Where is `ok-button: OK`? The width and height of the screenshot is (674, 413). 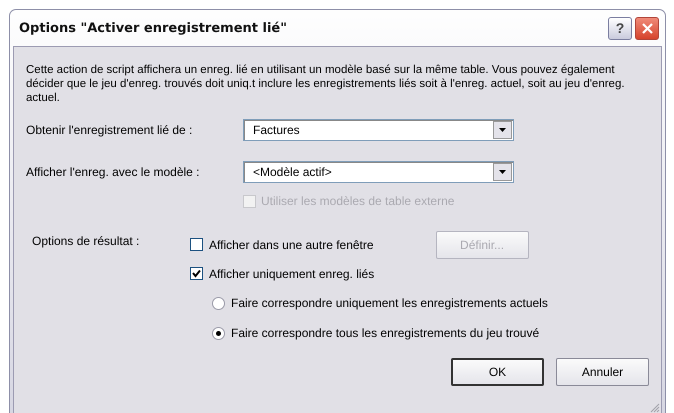
ok-button: OK is located at coordinates (497, 372).